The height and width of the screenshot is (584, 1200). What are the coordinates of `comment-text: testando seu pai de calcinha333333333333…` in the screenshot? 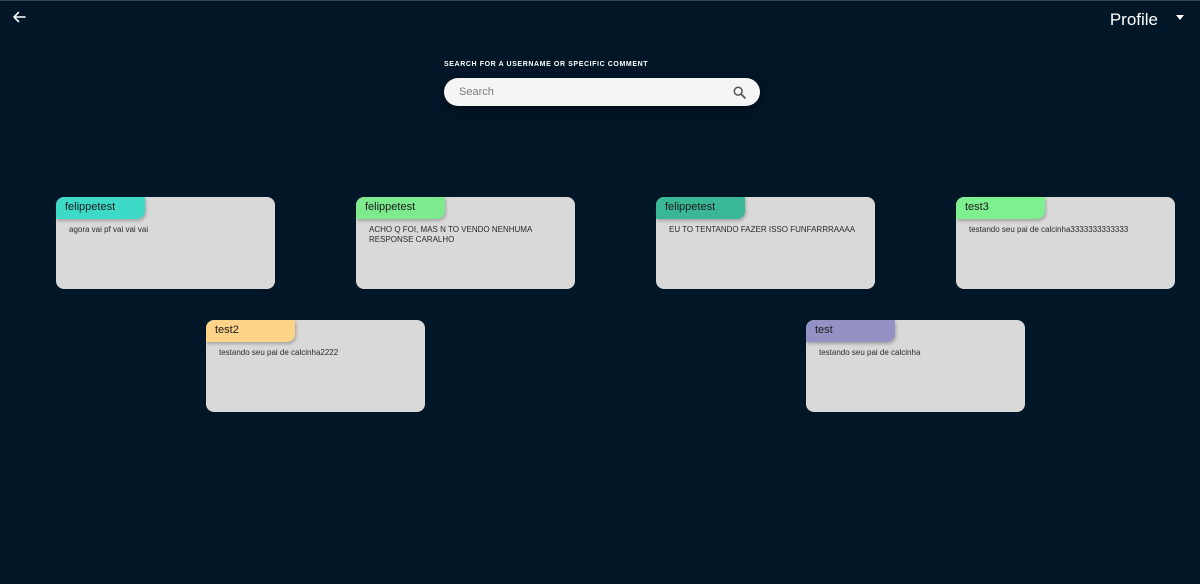 It's located at (1049, 229).